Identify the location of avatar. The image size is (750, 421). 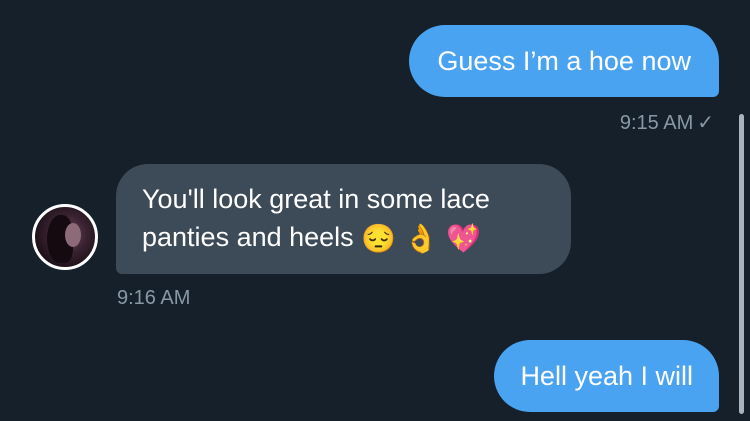
(65, 237).